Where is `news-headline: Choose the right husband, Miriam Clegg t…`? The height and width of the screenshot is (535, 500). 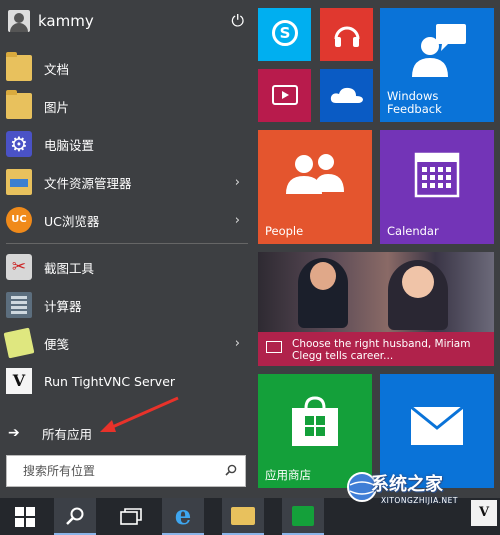 news-headline: Choose the right husband, Miriam Clegg t… is located at coordinates (381, 350).